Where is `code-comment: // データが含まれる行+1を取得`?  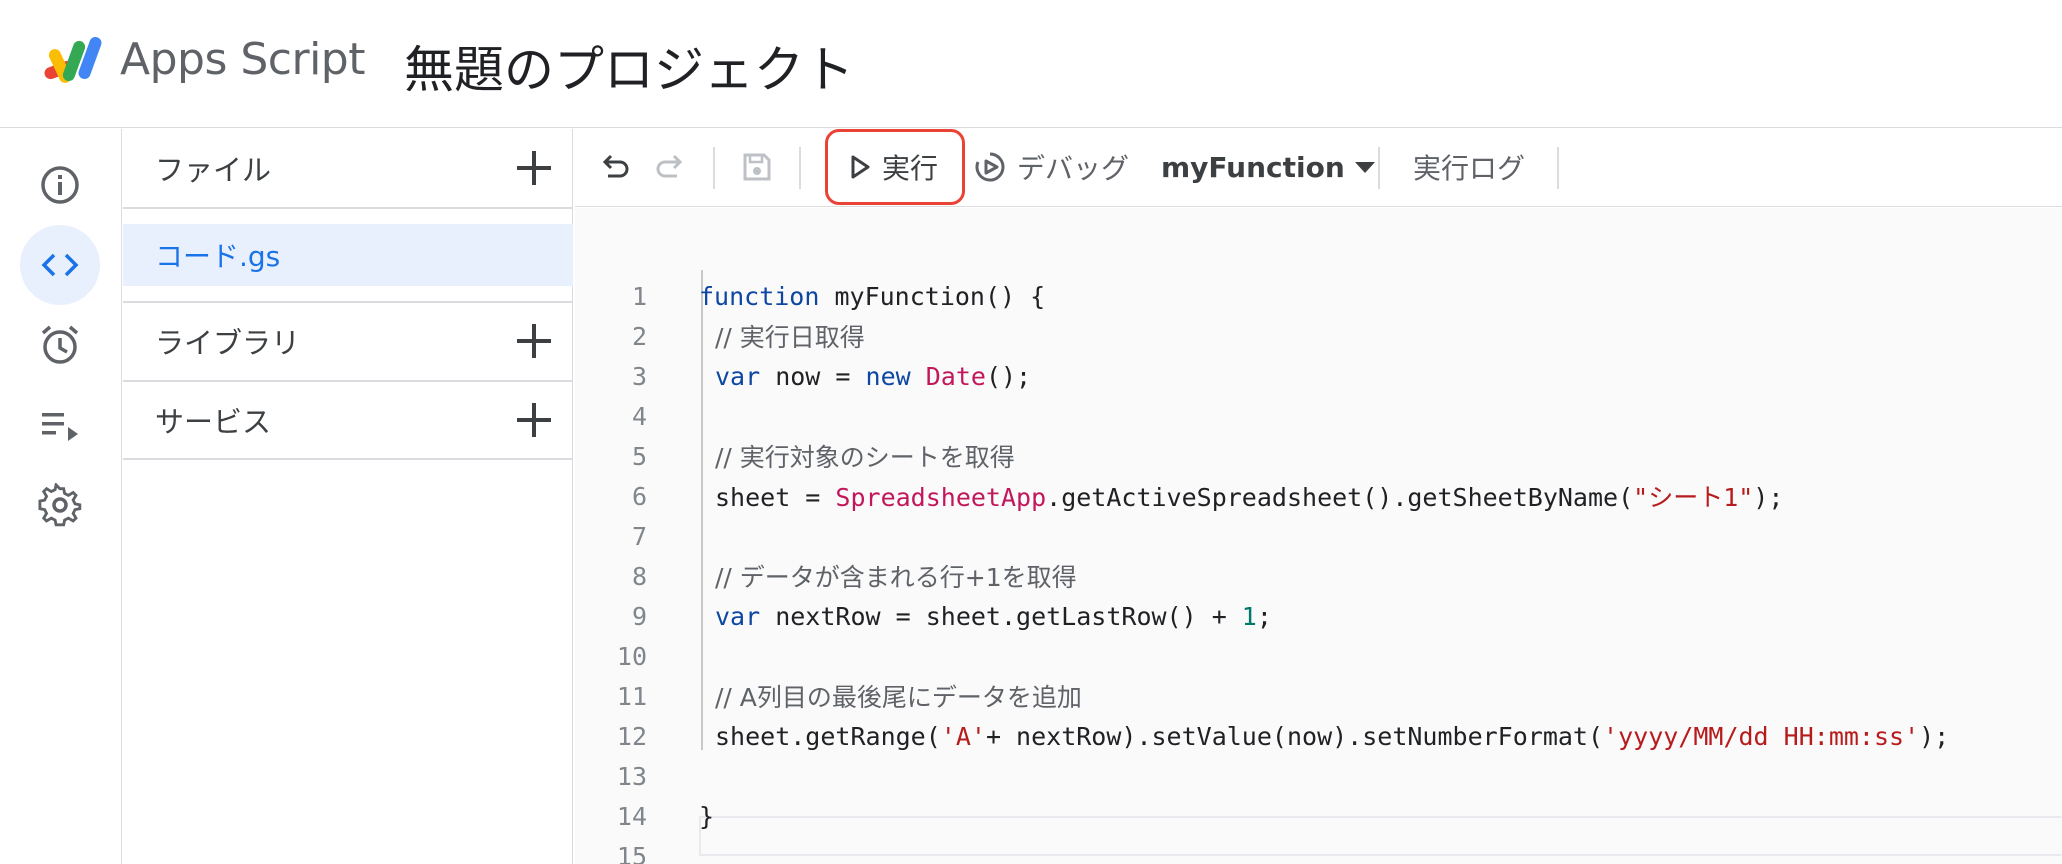 code-comment: // データが含まれる行+1を取得 is located at coordinates (896, 577).